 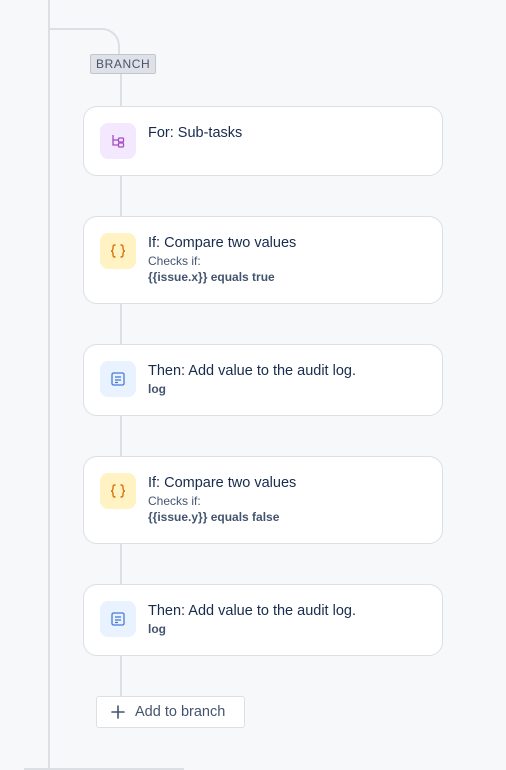 What do you see at coordinates (118, 141) in the screenshot?
I see `branch-icon` at bounding box center [118, 141].